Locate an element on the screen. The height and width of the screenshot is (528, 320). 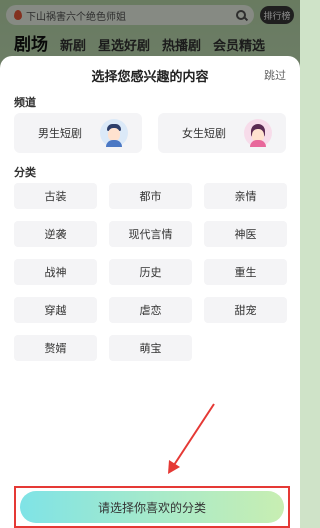
female-avatar-icon is located at coordinates (258, 133).